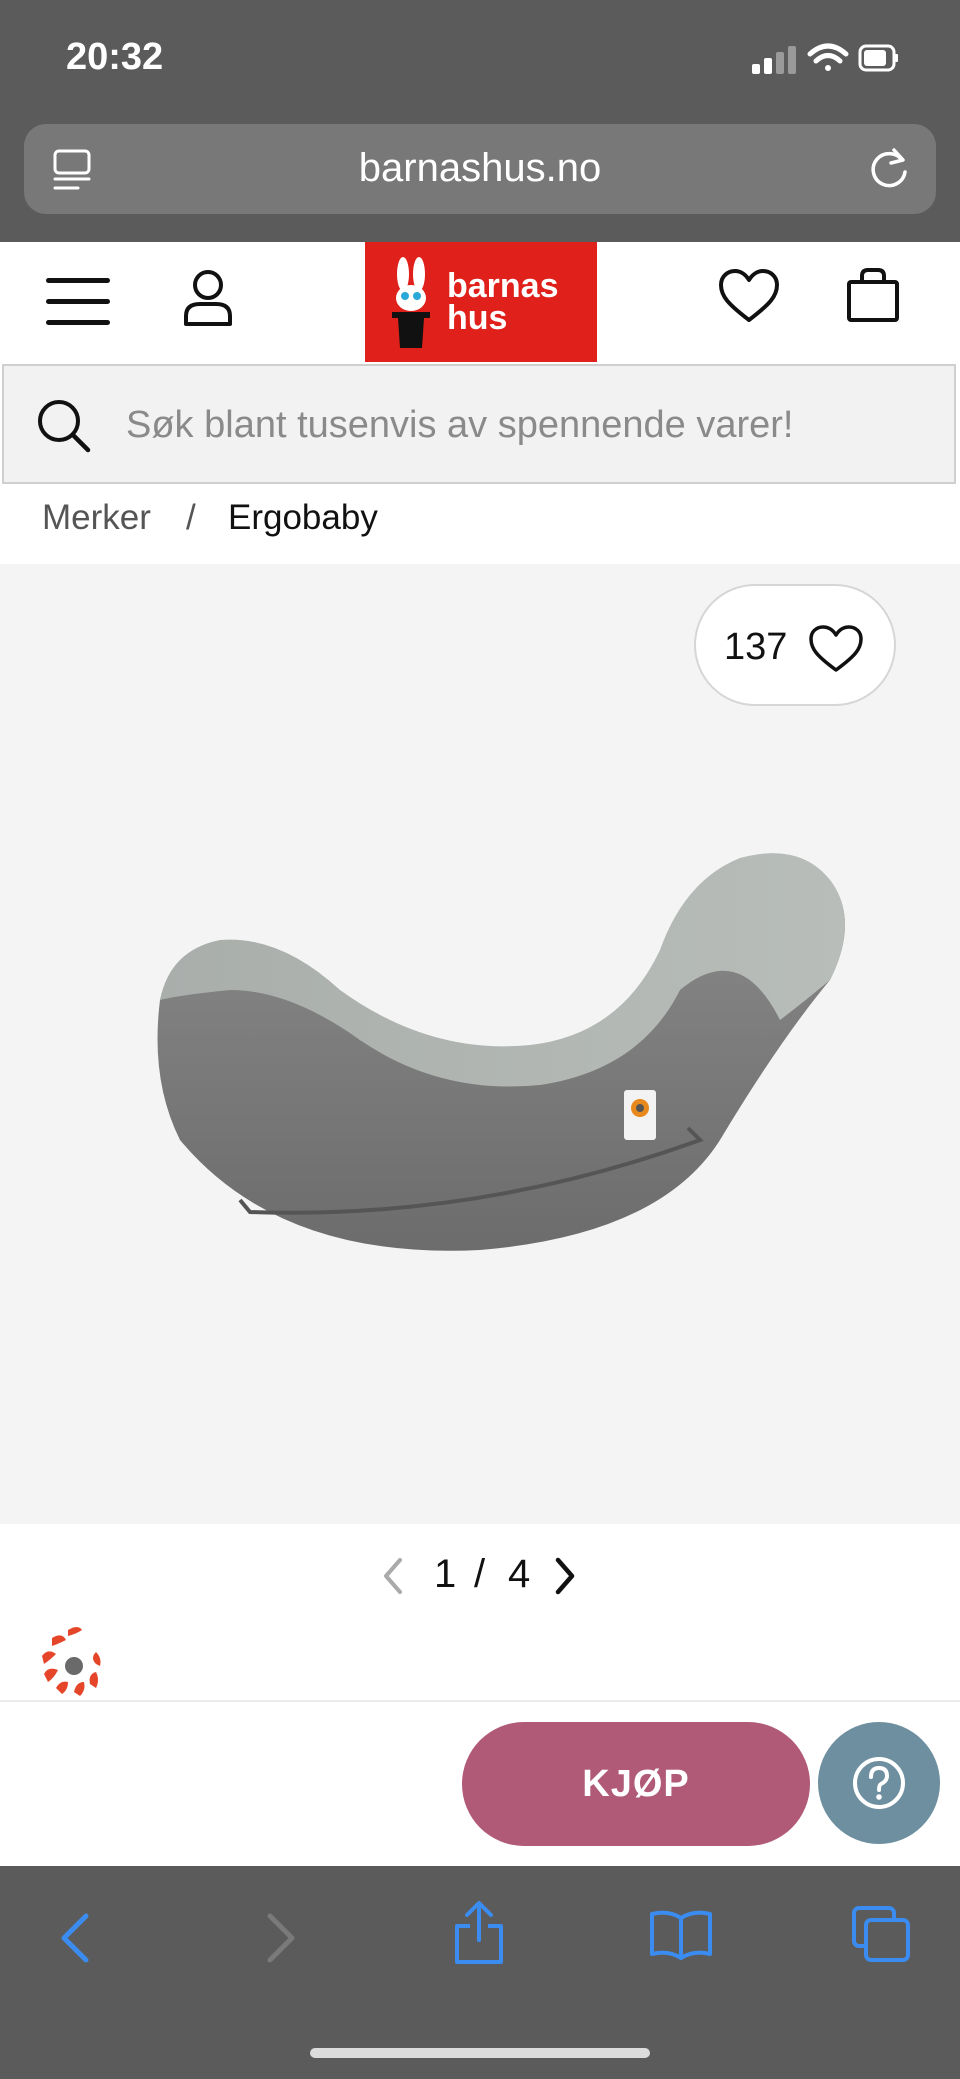  Describe the element at coordinates (889, 169) in the screenshot. I see `reload-icon` at that location.